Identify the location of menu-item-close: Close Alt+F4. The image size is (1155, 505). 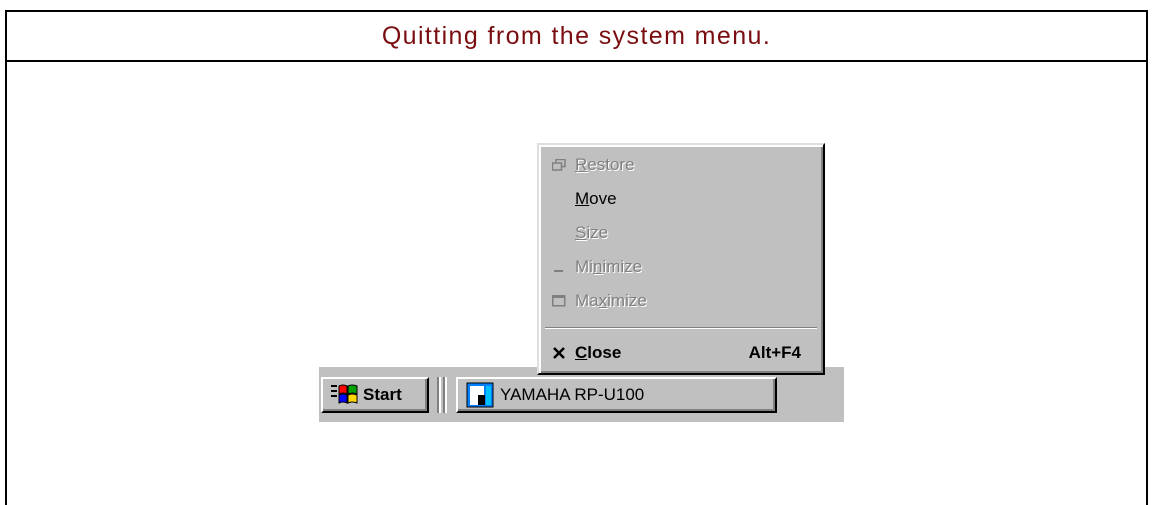
(681, 353).